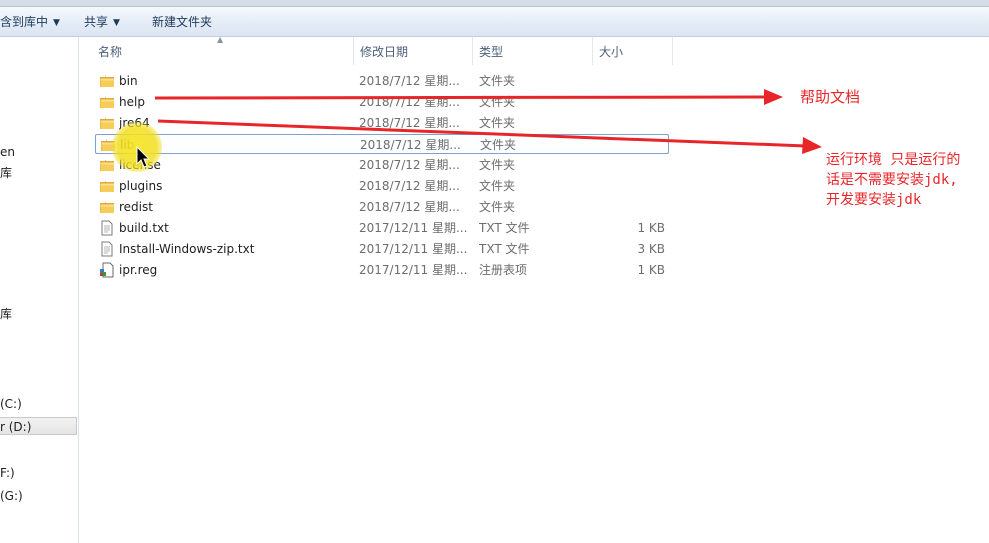 This screenshot has height=543, width=989. Describe the element at coordinates (7, 473) in the screenshot. I see `nav-item-drive-f: F:)` at that location.